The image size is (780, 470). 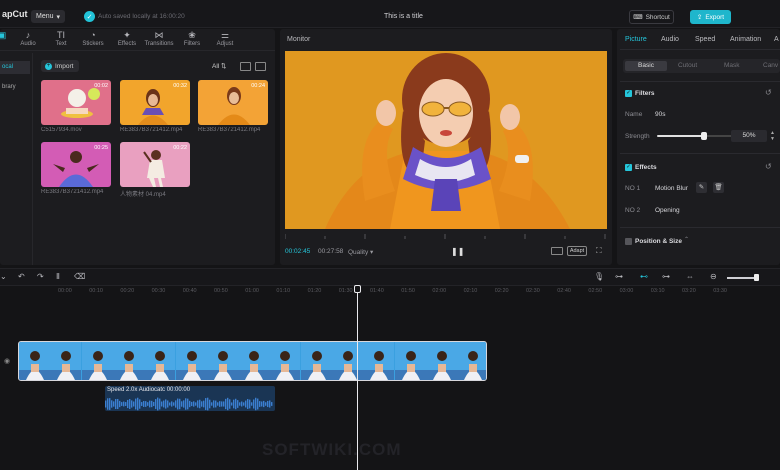 I want to click on ruler-label: 03:20, so click(x=689, y=291).